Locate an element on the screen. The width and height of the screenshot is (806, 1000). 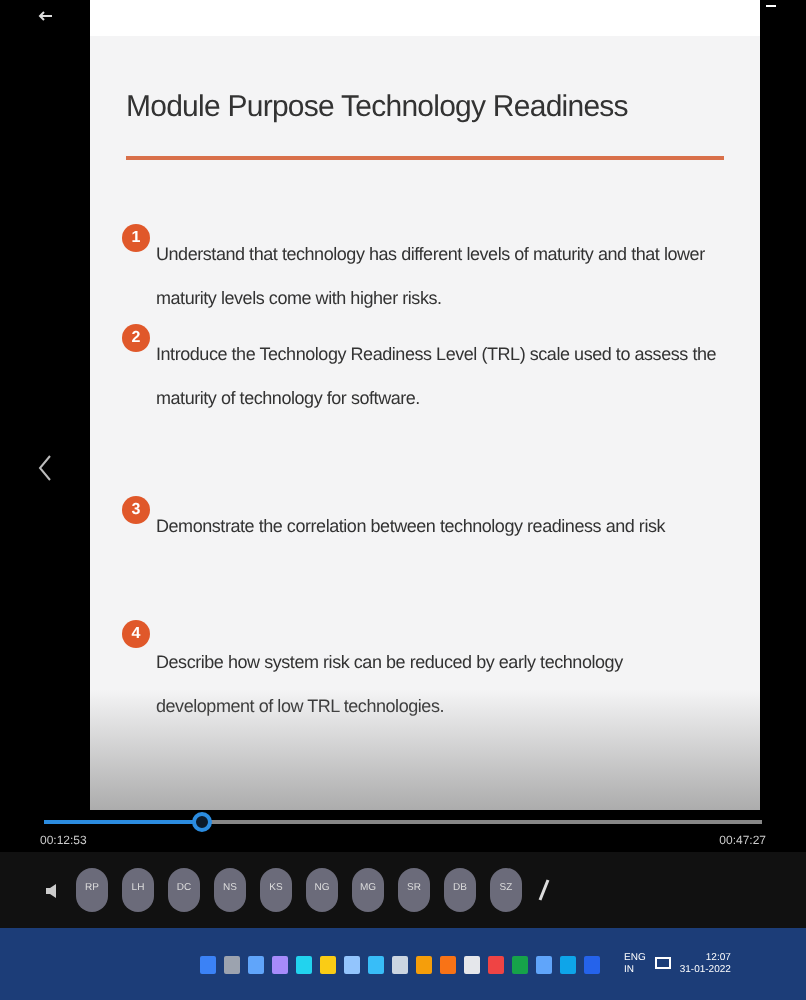
speaker-icon is located at coordinates (53, 890).